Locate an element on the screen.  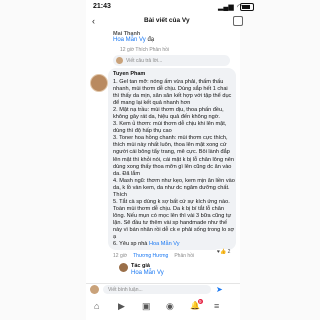
notification-badge: 9 is located at coordinates (200, 301).